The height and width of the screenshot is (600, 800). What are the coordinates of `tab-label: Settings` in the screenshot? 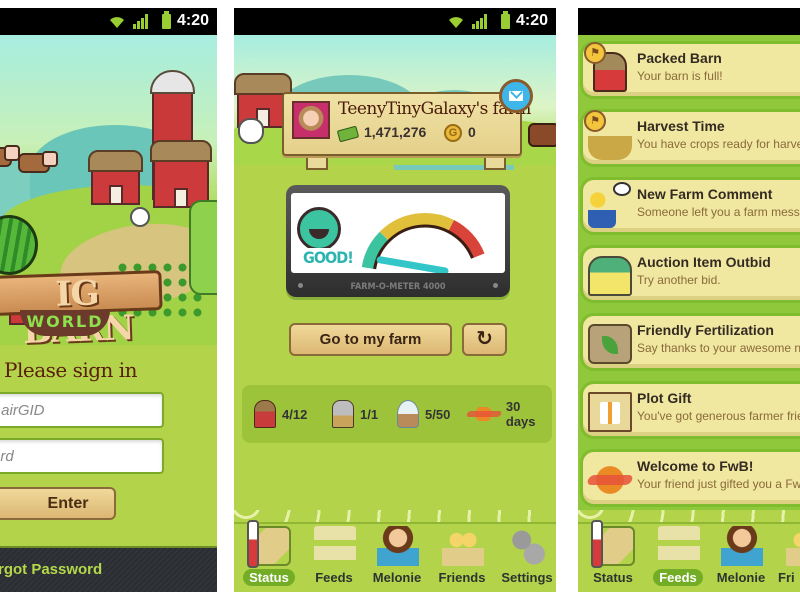 It's located at (527, 577).